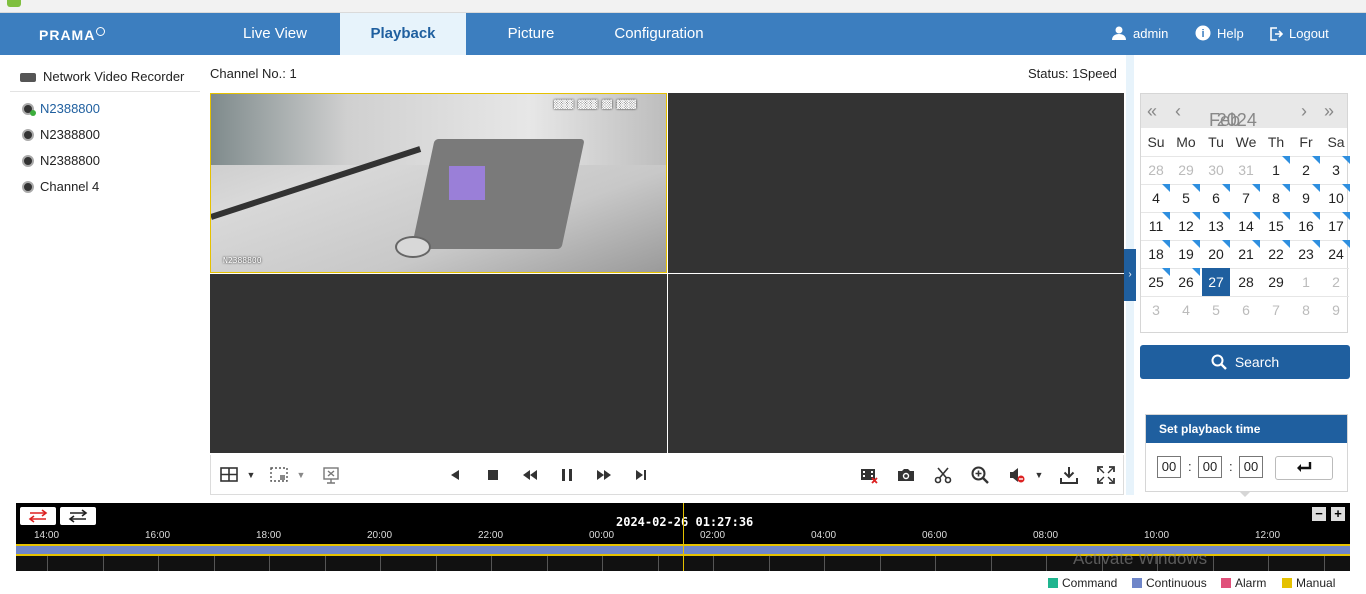 The image size is (1366, 594). I want to click on camera-frame, so click(438, 183).